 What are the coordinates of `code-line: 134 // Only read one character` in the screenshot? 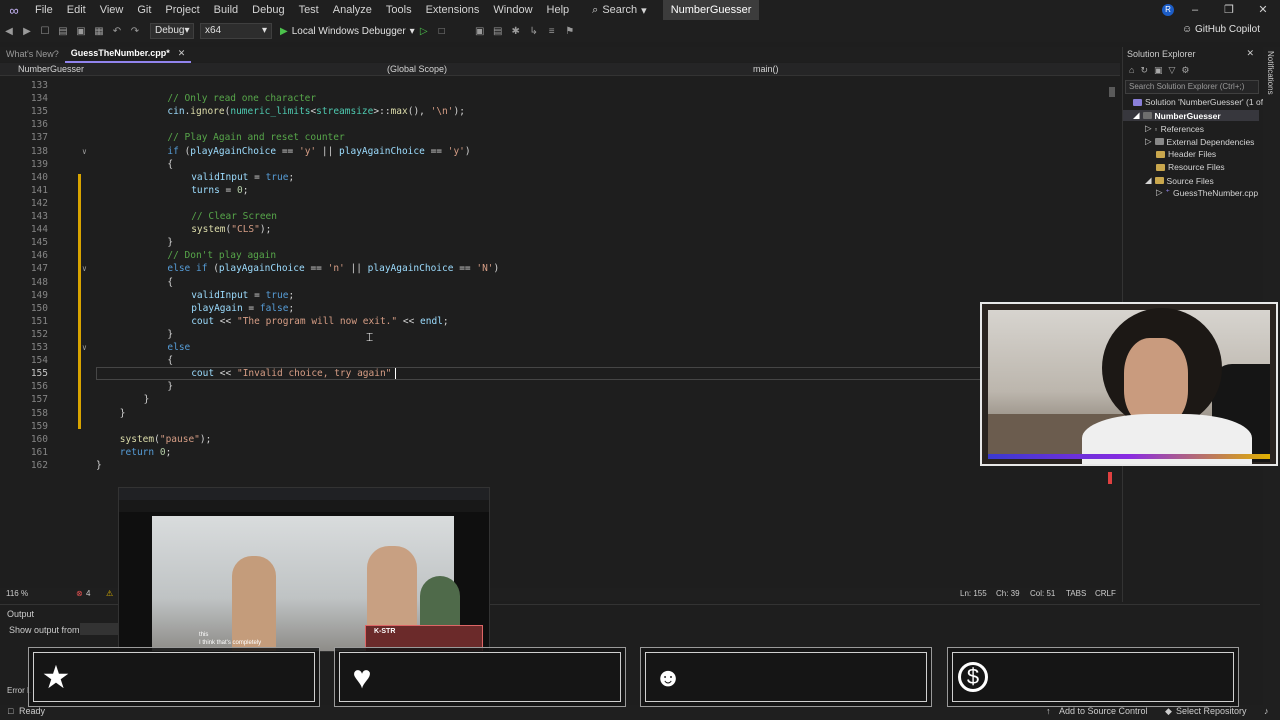 It's located at (555, 98).